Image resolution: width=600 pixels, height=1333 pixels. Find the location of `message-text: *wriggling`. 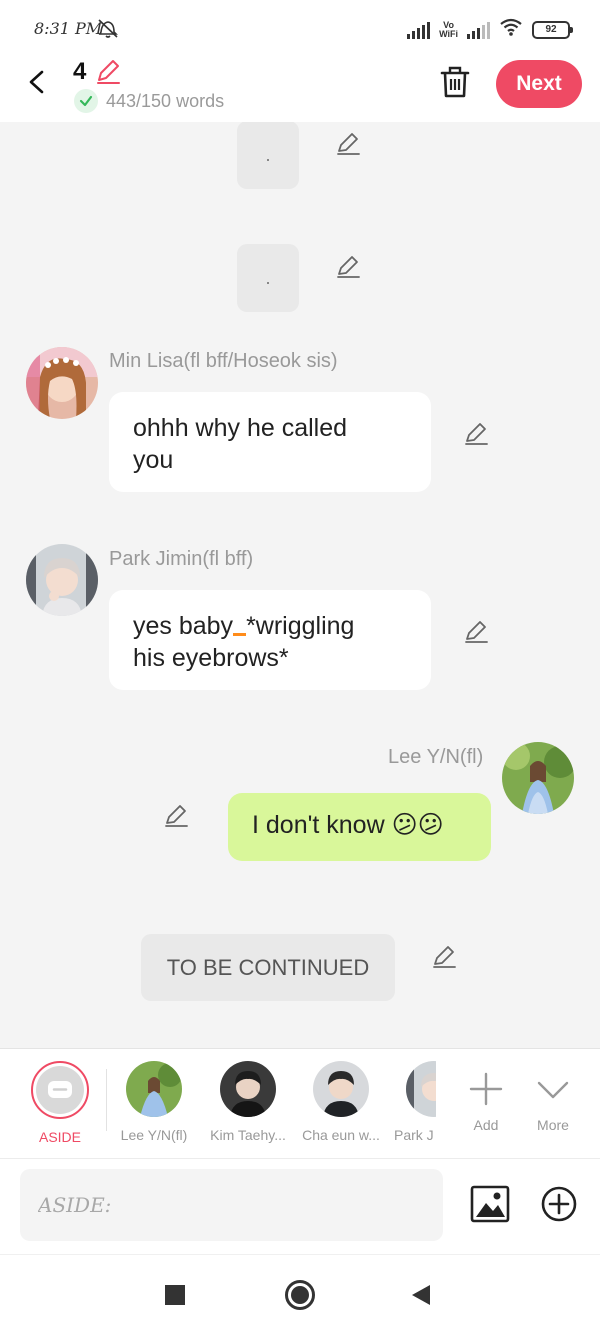

message-text: *wriggling is located at coordinates (300, 626).